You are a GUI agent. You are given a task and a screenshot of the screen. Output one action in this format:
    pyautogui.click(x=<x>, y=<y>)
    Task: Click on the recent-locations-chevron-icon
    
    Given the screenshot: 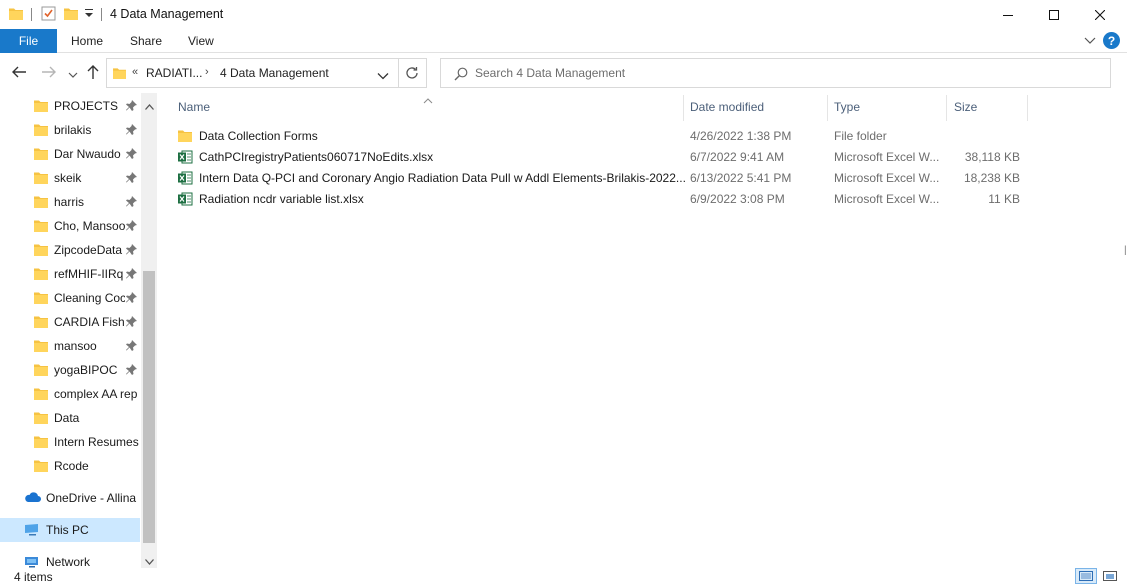 What is the action you would take?
    pyautogui.click(x=73, y=75)
    